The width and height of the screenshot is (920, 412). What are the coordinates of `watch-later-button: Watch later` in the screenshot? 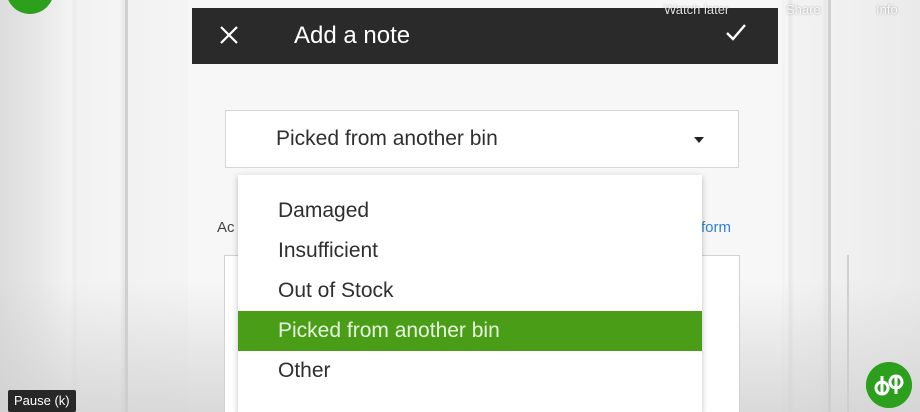 It's located at (696, 9).